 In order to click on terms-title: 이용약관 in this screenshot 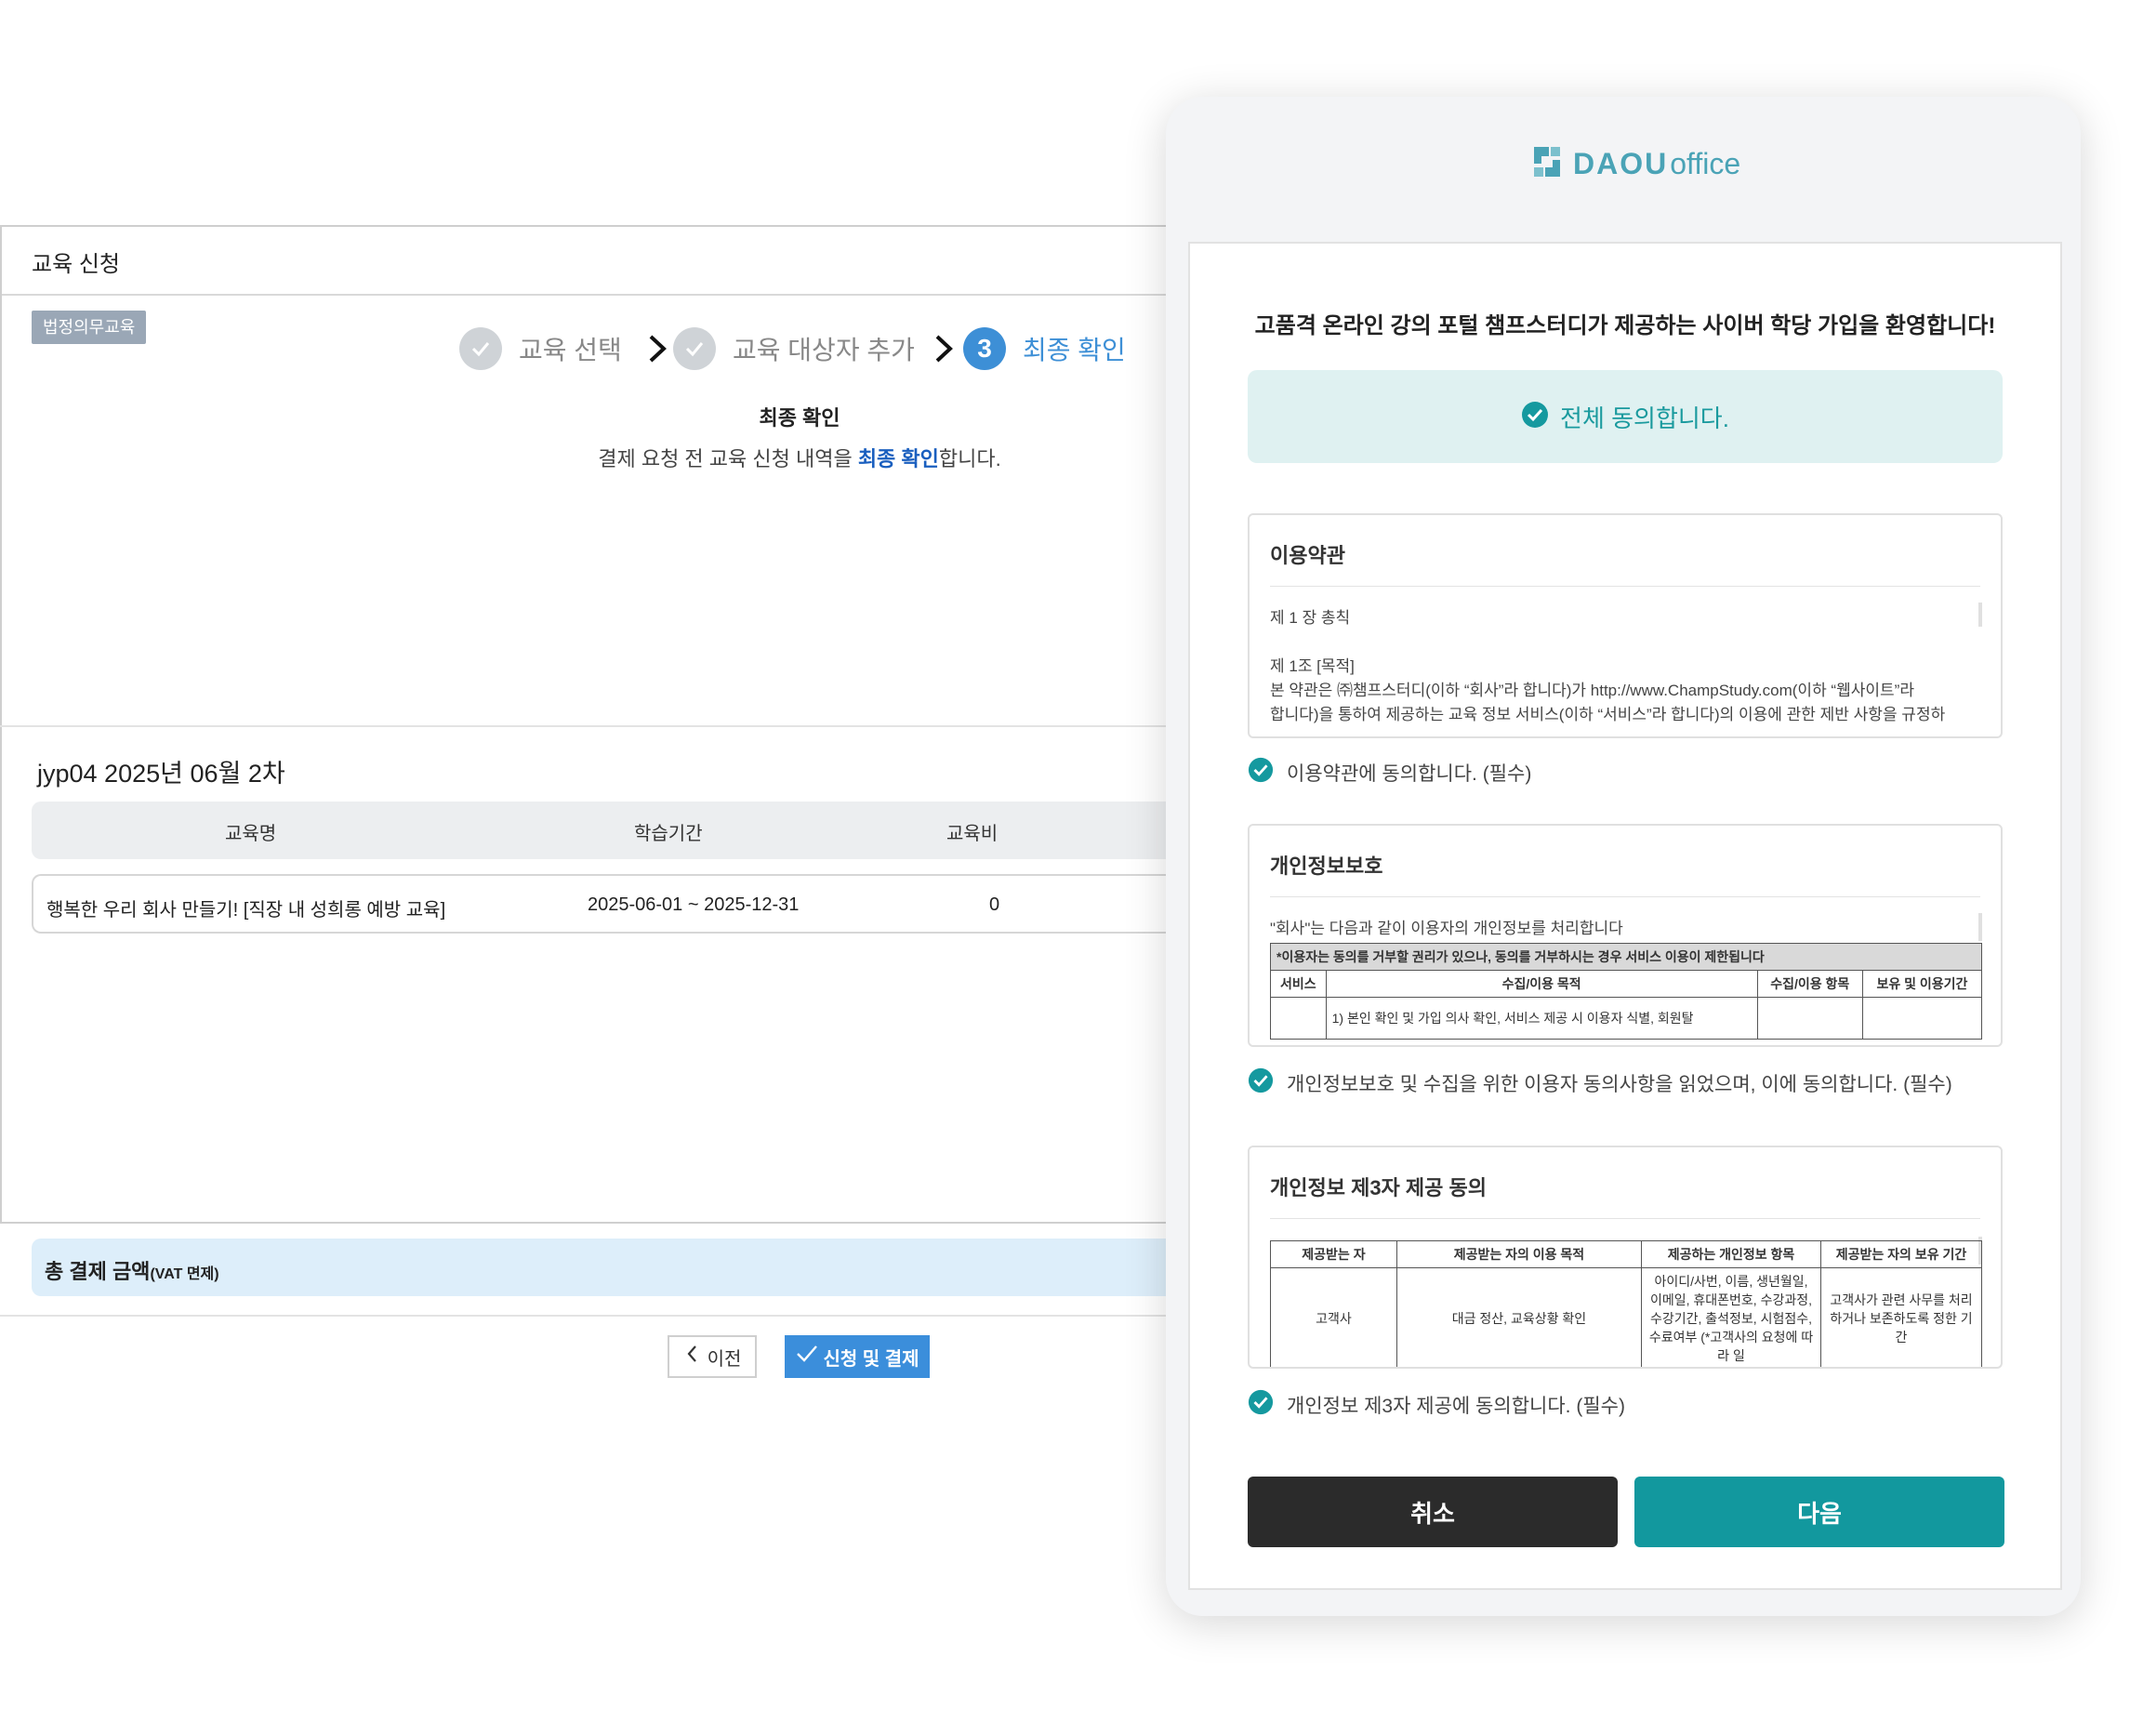, I will do `click(1307, 555)`.